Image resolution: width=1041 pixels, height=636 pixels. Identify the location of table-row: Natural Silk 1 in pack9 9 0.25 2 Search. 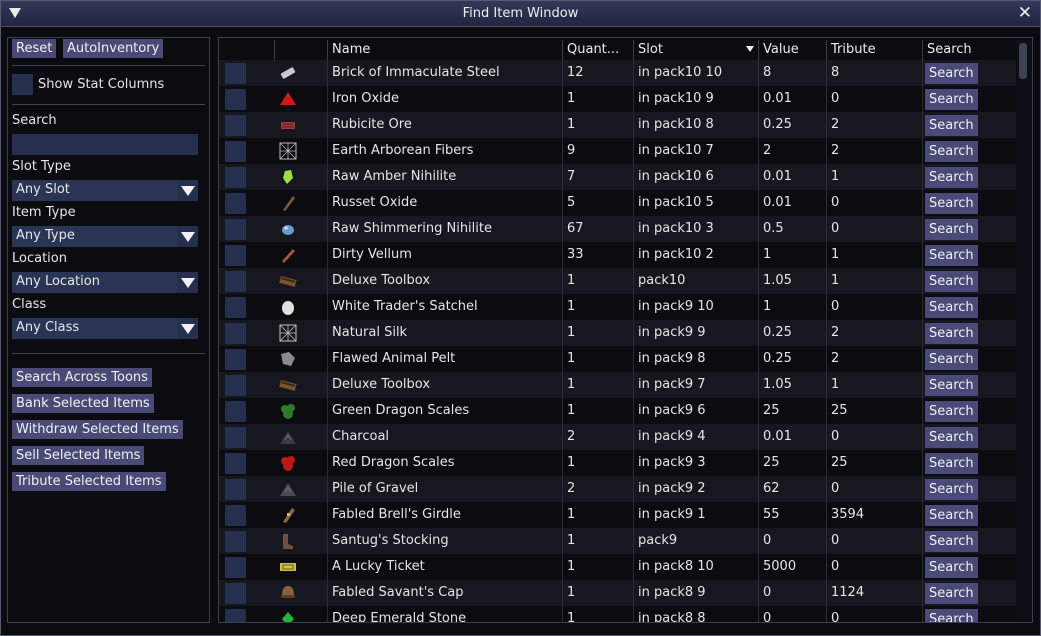
(617, 333).